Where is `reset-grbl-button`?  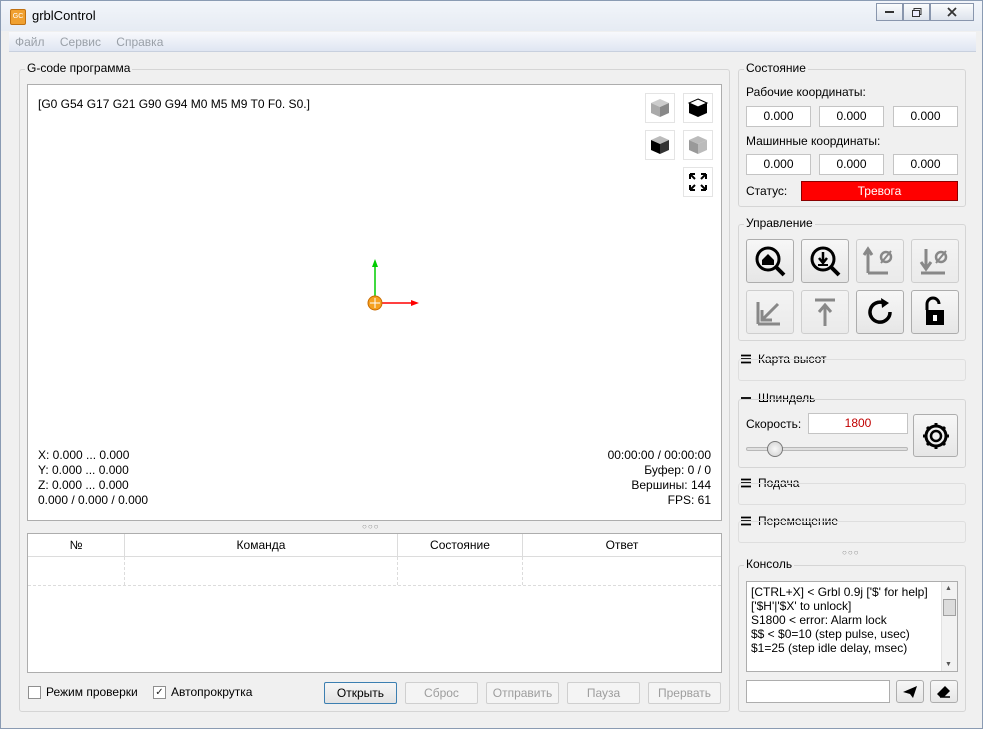
reset-grbl-button is located at coordinates (880, 312).